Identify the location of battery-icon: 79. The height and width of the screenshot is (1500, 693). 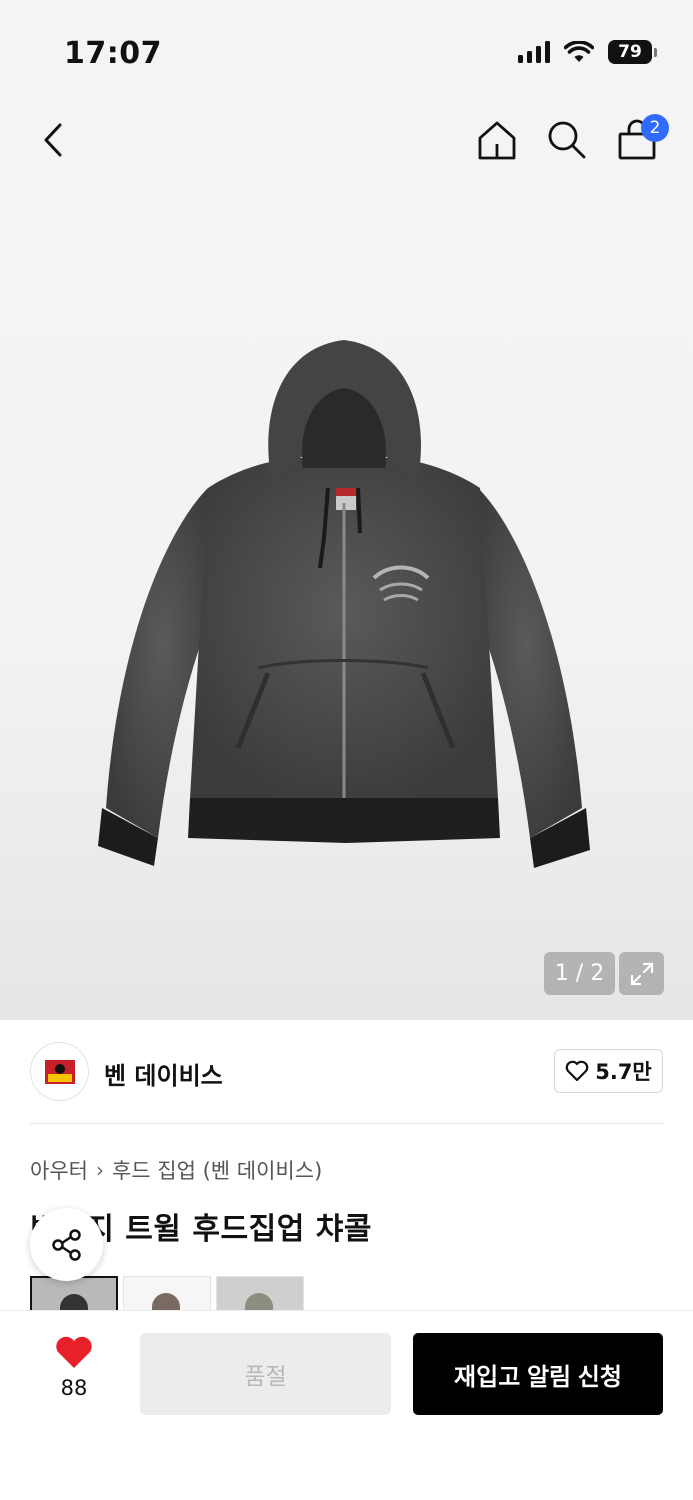
(632, 52).